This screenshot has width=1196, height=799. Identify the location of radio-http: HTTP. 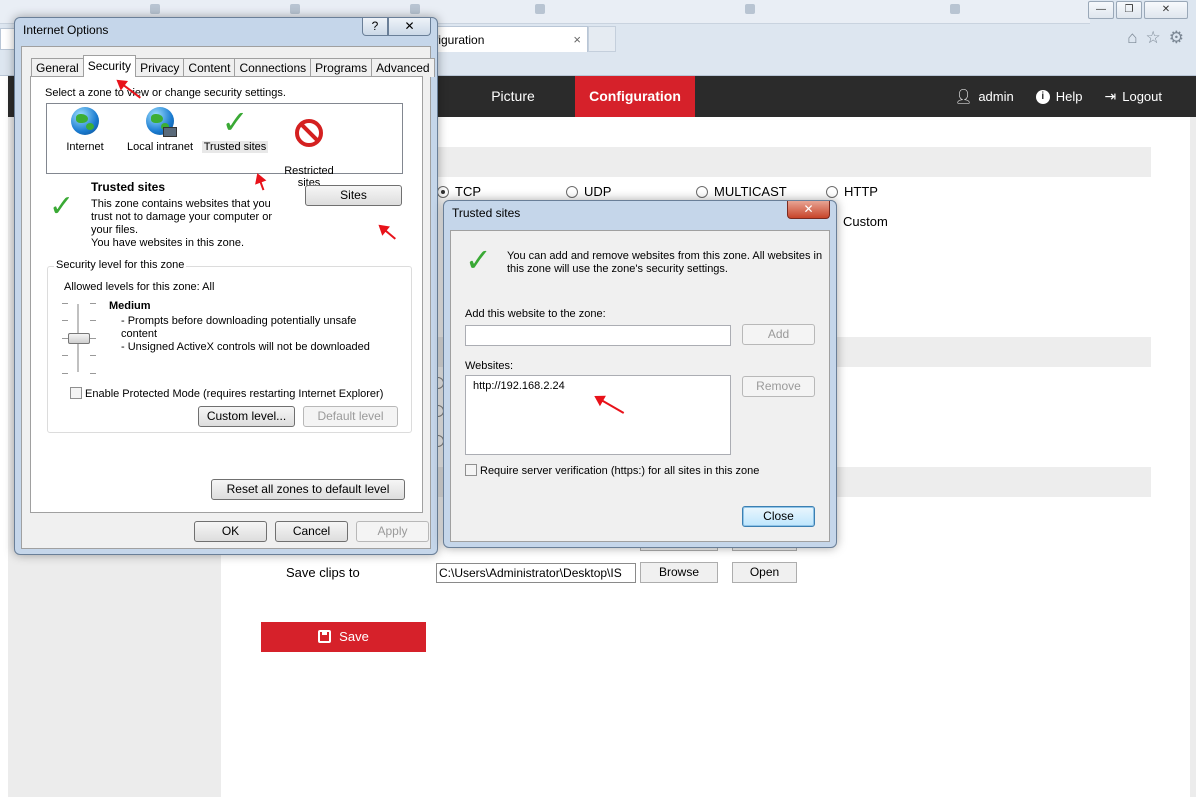
(852, 191).